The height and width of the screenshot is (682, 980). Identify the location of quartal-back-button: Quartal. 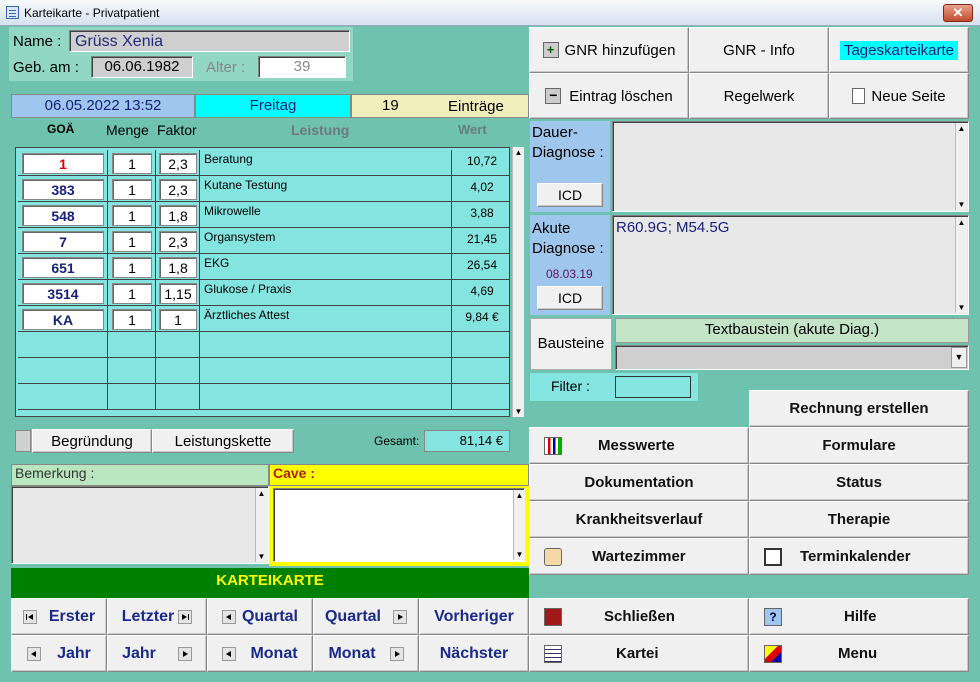
(260, 616).